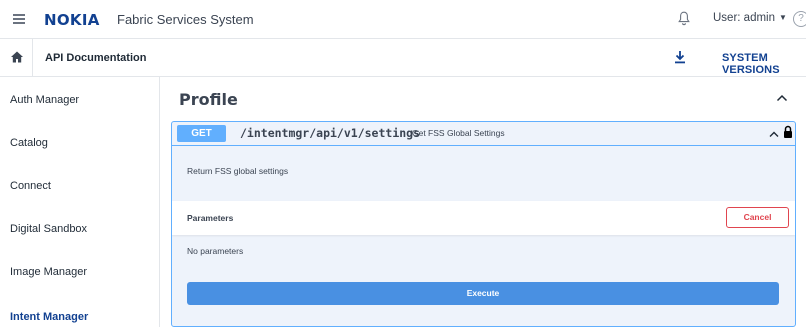 The height and width of the screenshot is (327, 806). Describe the element at coordinates (17, 57) in the screenshot. I see `home-icon` at that location.